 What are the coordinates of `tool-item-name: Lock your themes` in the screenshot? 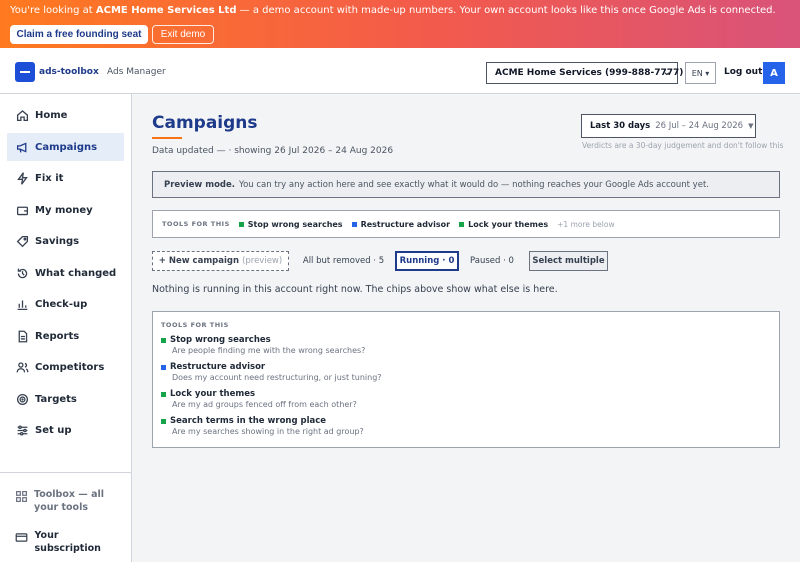 It's located at (213, 394).